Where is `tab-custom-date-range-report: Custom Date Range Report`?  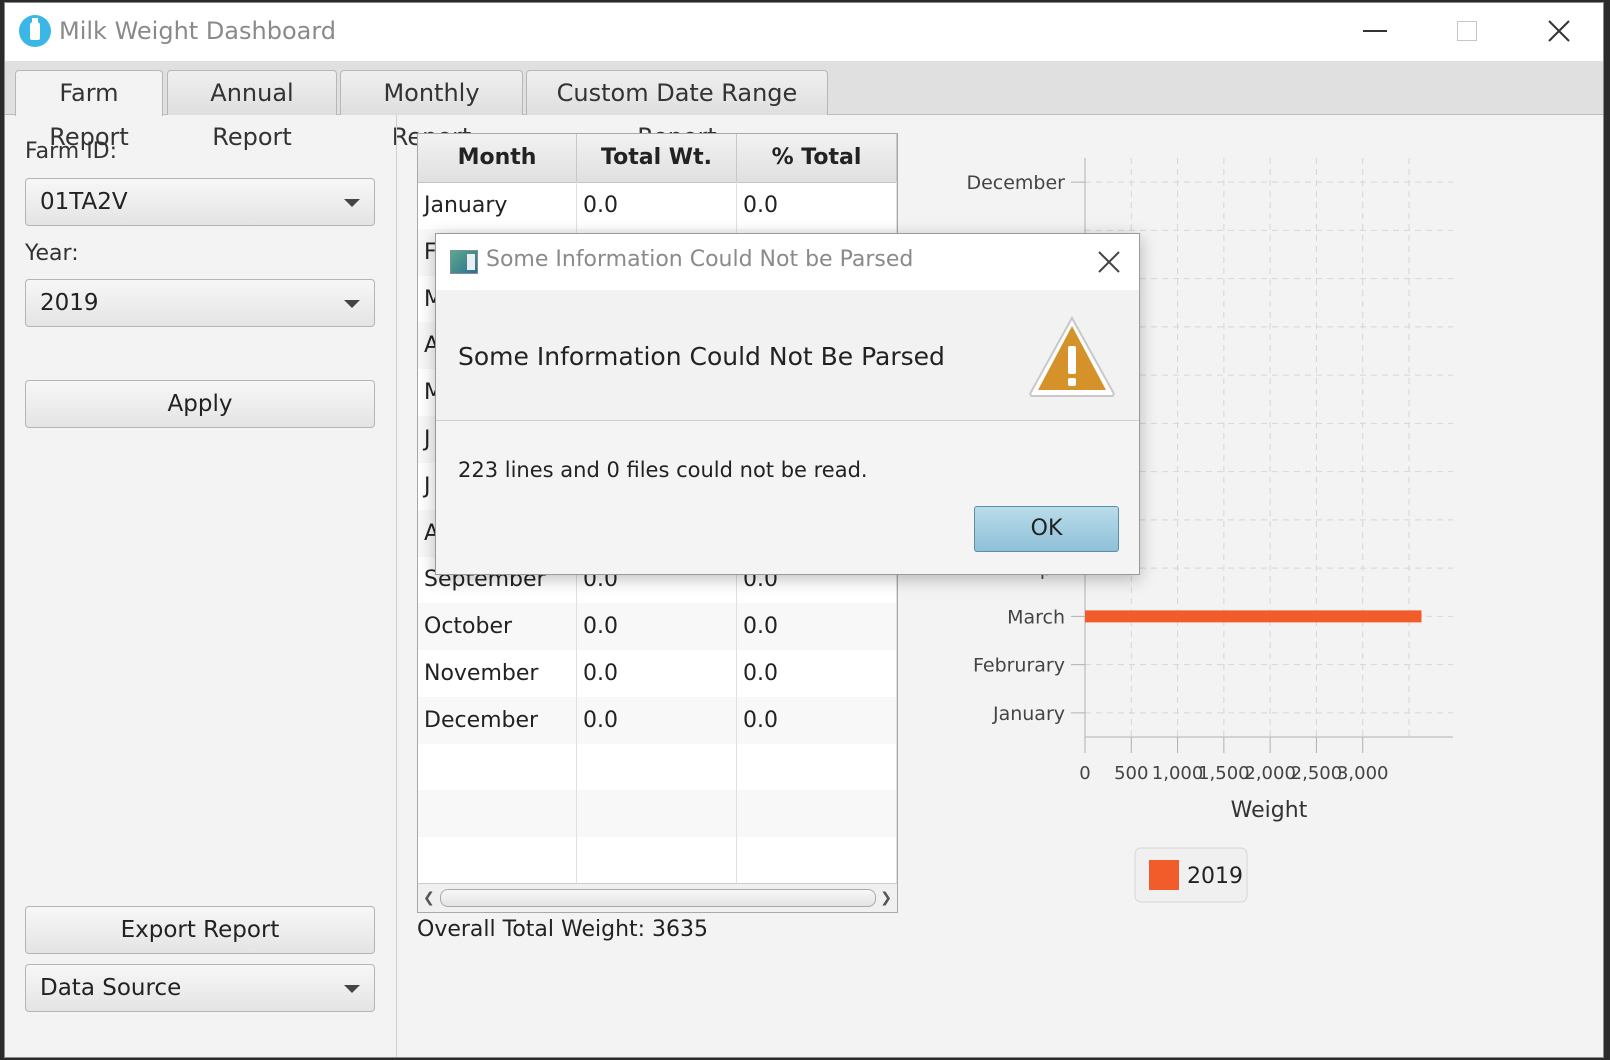 tab-custom-date-range-report: Custom Date Range Report is located at coordinates (677, 110).